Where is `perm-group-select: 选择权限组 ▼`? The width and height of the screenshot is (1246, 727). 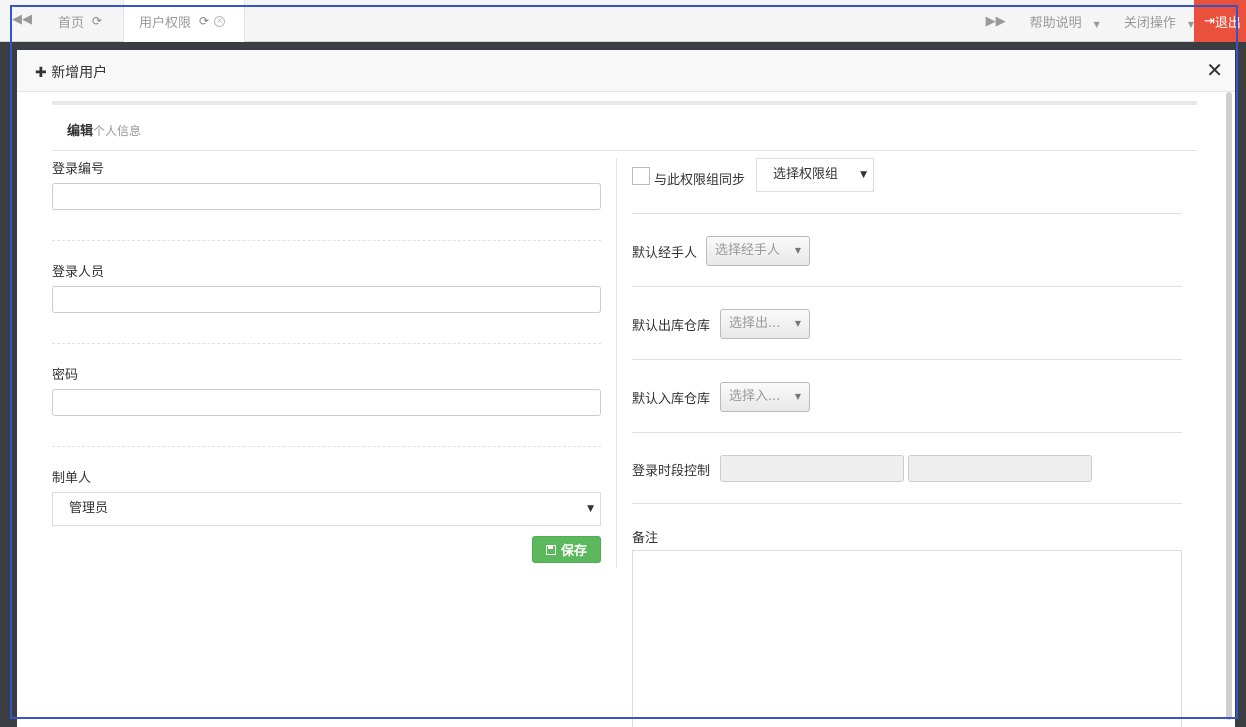 perm-group-select: 选择权限组 ▼ is located at coordinates (815, 175).